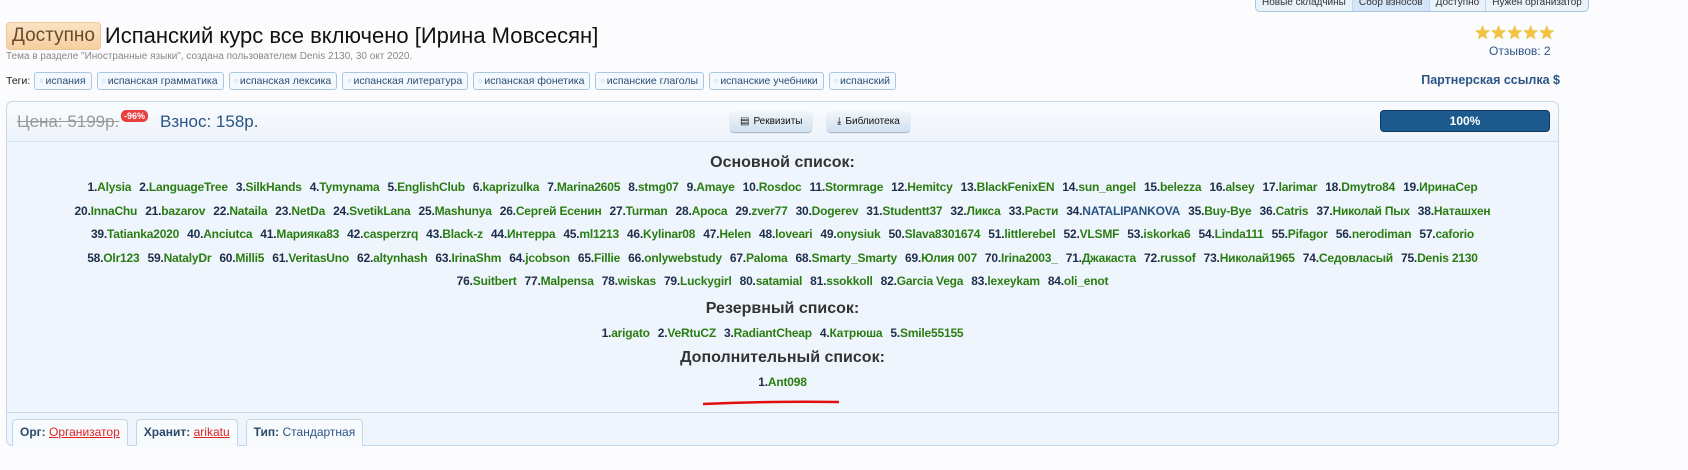 Image resolution: width=1688 pixels, height=470 pixels. What do you see at coordinates (567, 281) in the screenshot?
I see `participant-link: Malpensa` at bounding box center [567, 281].